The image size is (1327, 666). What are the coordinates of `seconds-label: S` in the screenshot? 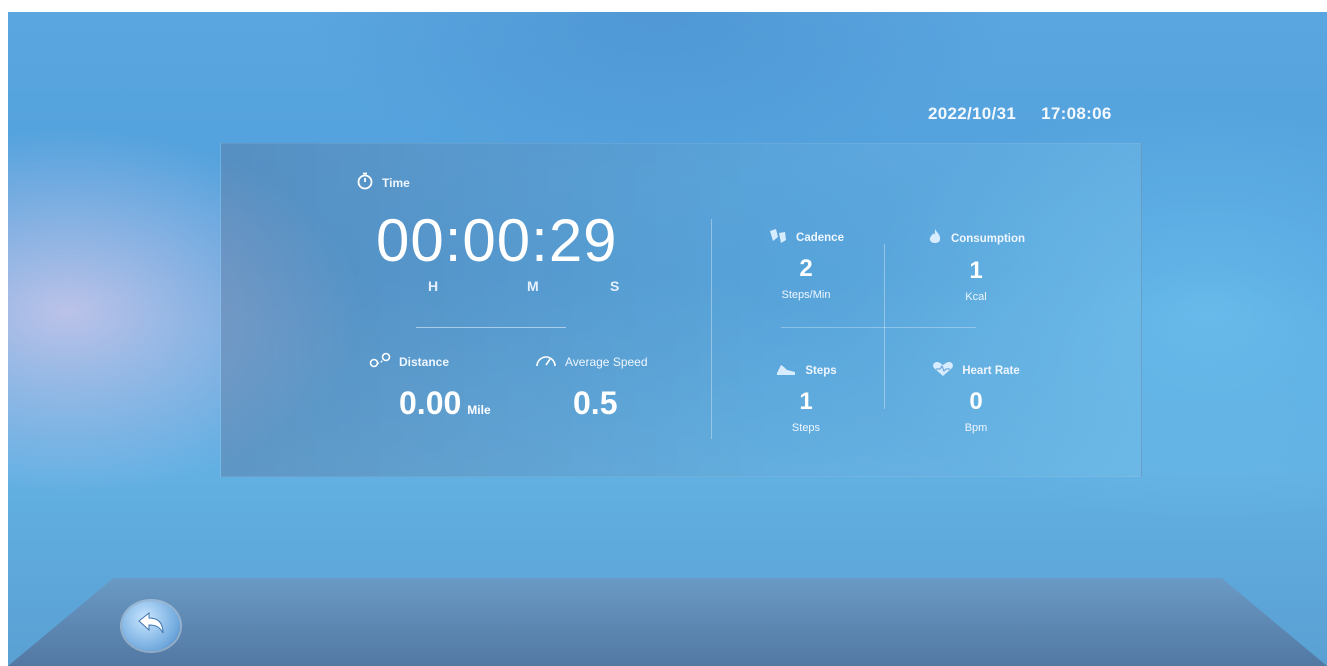 It's located at (615, 286).